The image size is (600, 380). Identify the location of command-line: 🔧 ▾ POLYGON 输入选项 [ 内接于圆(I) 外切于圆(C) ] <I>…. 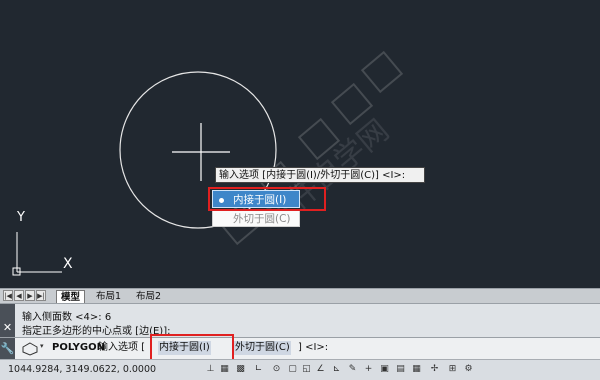
(300, 348).